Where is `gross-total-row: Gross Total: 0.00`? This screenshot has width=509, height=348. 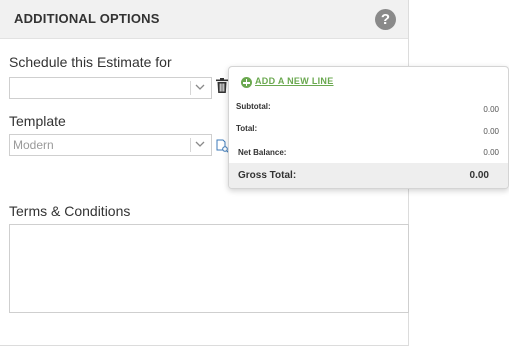 gross-total-row: Gross Total: 0.00 is located at coordinates (368, 175).